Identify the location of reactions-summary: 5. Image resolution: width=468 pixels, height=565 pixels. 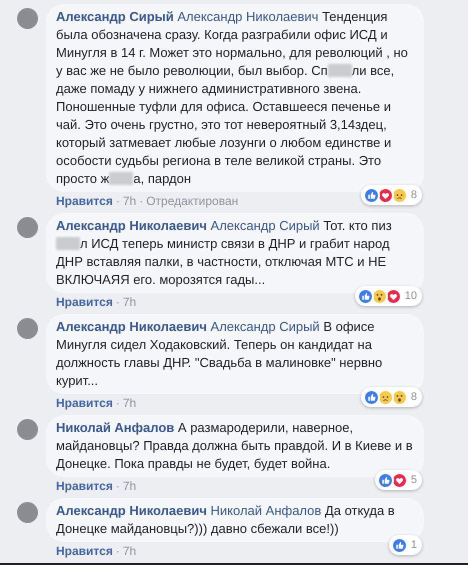
(398, 480).